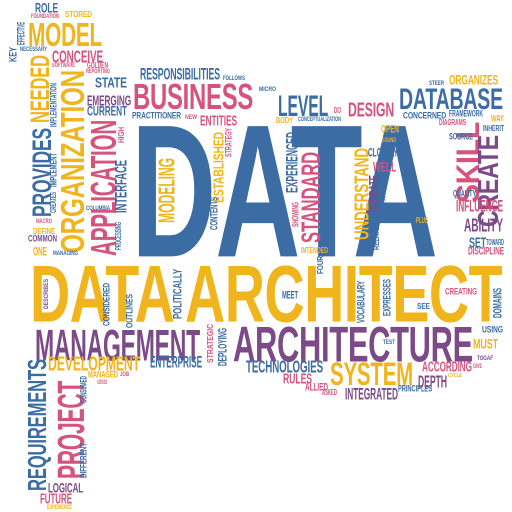 The width and height of the screenshot is (512, 512). Describe the element at coordinates (315, 250) in the screenshot. I see `cloud-word-intended: INTENDED` at that location.